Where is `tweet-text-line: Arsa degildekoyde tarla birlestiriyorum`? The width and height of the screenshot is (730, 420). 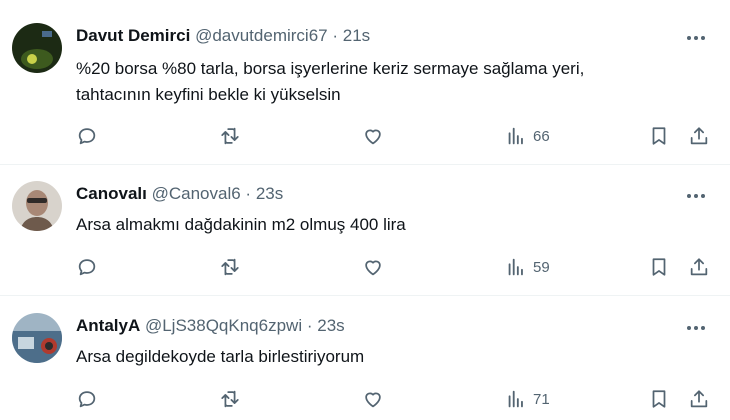 tweet-text-line: Arsa degildekoyde tarla birlestiriyorum is located at coordinates (220, 356).